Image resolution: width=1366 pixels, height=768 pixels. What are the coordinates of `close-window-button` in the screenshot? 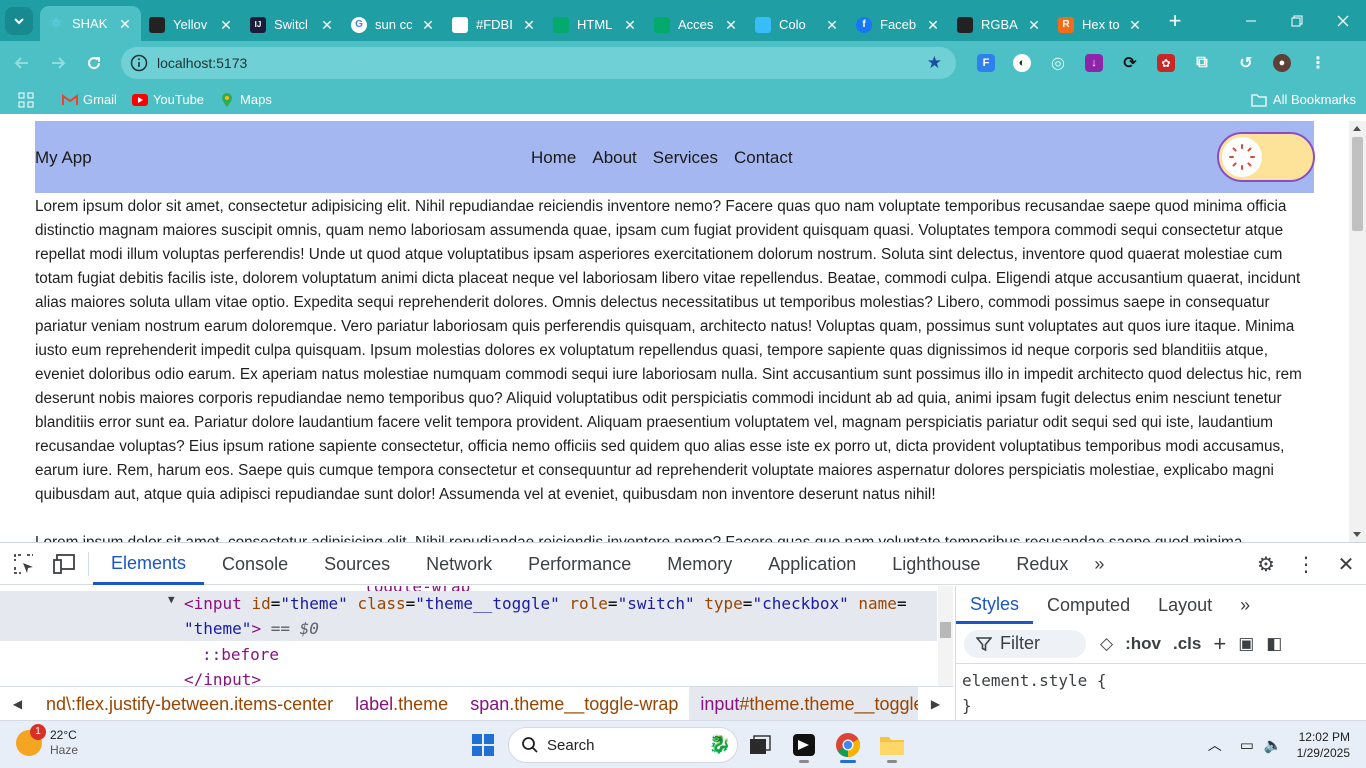 It's located at (1343, 20).